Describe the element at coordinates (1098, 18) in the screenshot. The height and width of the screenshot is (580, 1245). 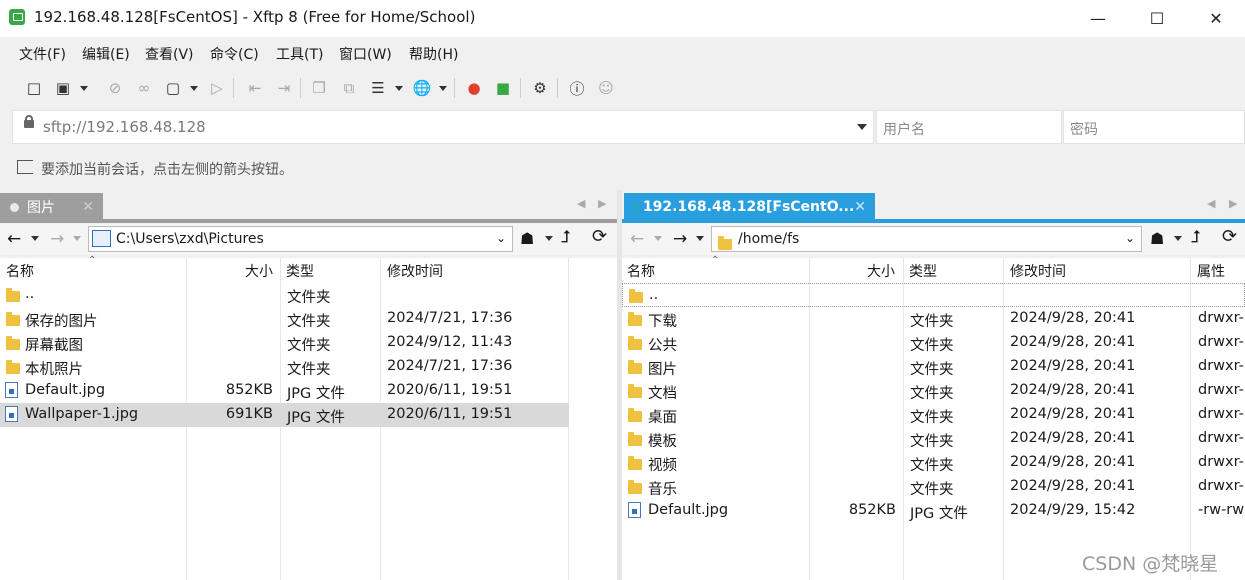
I see `minimize-button: —` at that location.